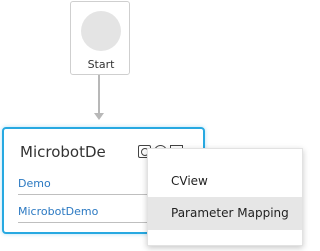 The image size is (320, 251). I want to click on flow-connector, so click(99, 95).